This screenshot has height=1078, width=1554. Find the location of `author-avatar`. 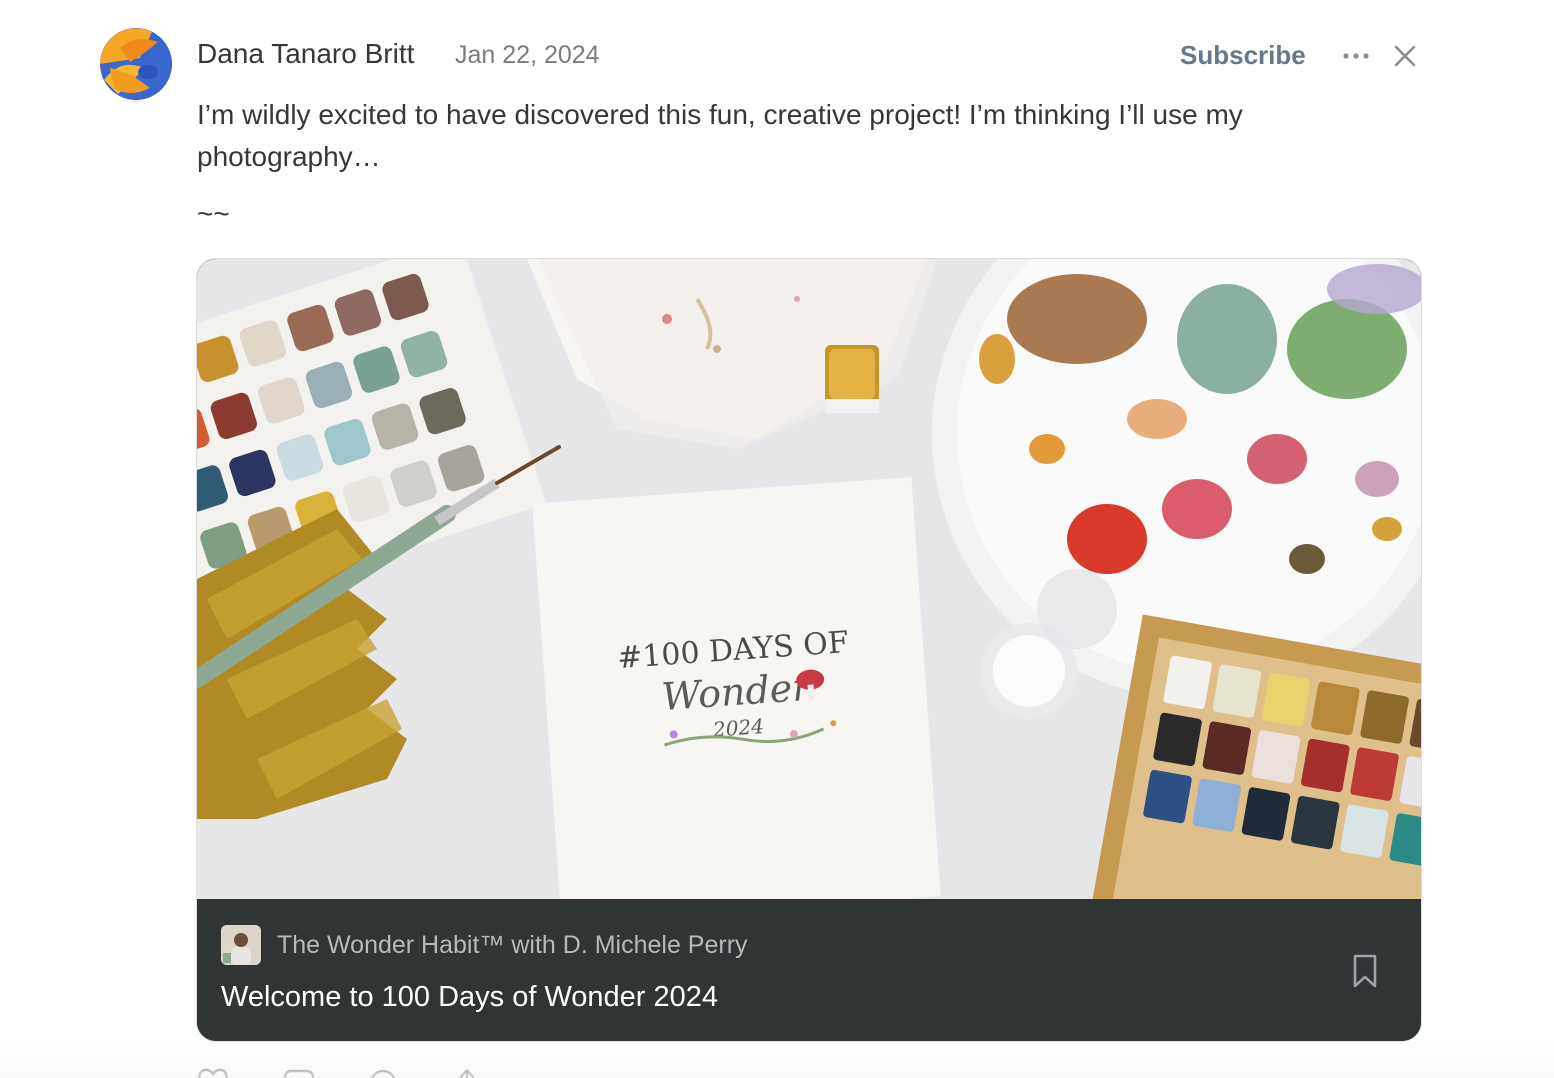

author-avatar is located at coordinates (136, 64).